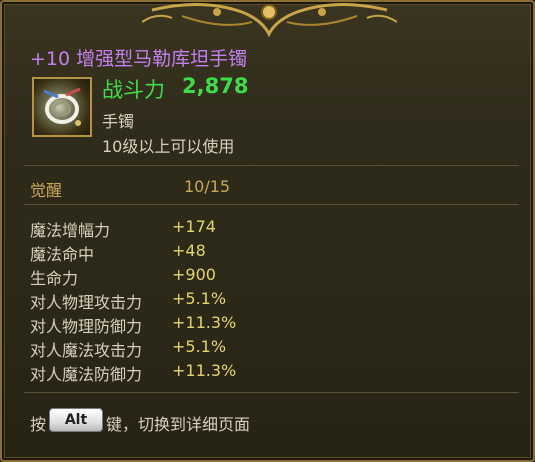 The image size is (535, 462). I want to click on bracelet-icon, so click(62, 107).